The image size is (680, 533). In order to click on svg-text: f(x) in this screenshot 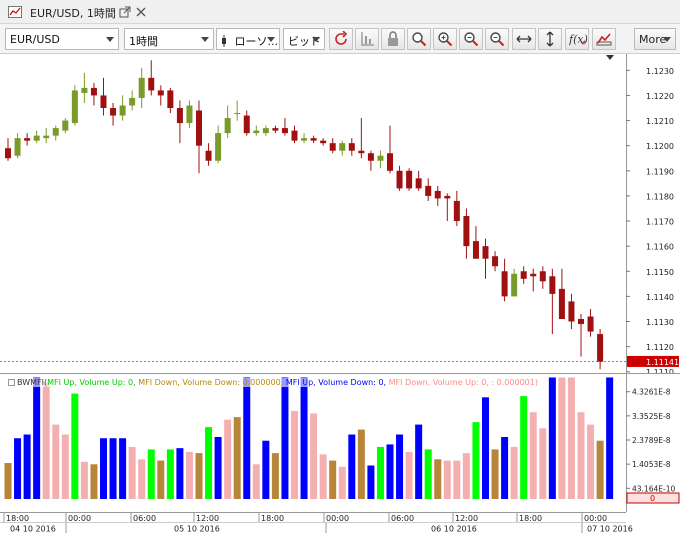, I will do `click(578, 39)`.